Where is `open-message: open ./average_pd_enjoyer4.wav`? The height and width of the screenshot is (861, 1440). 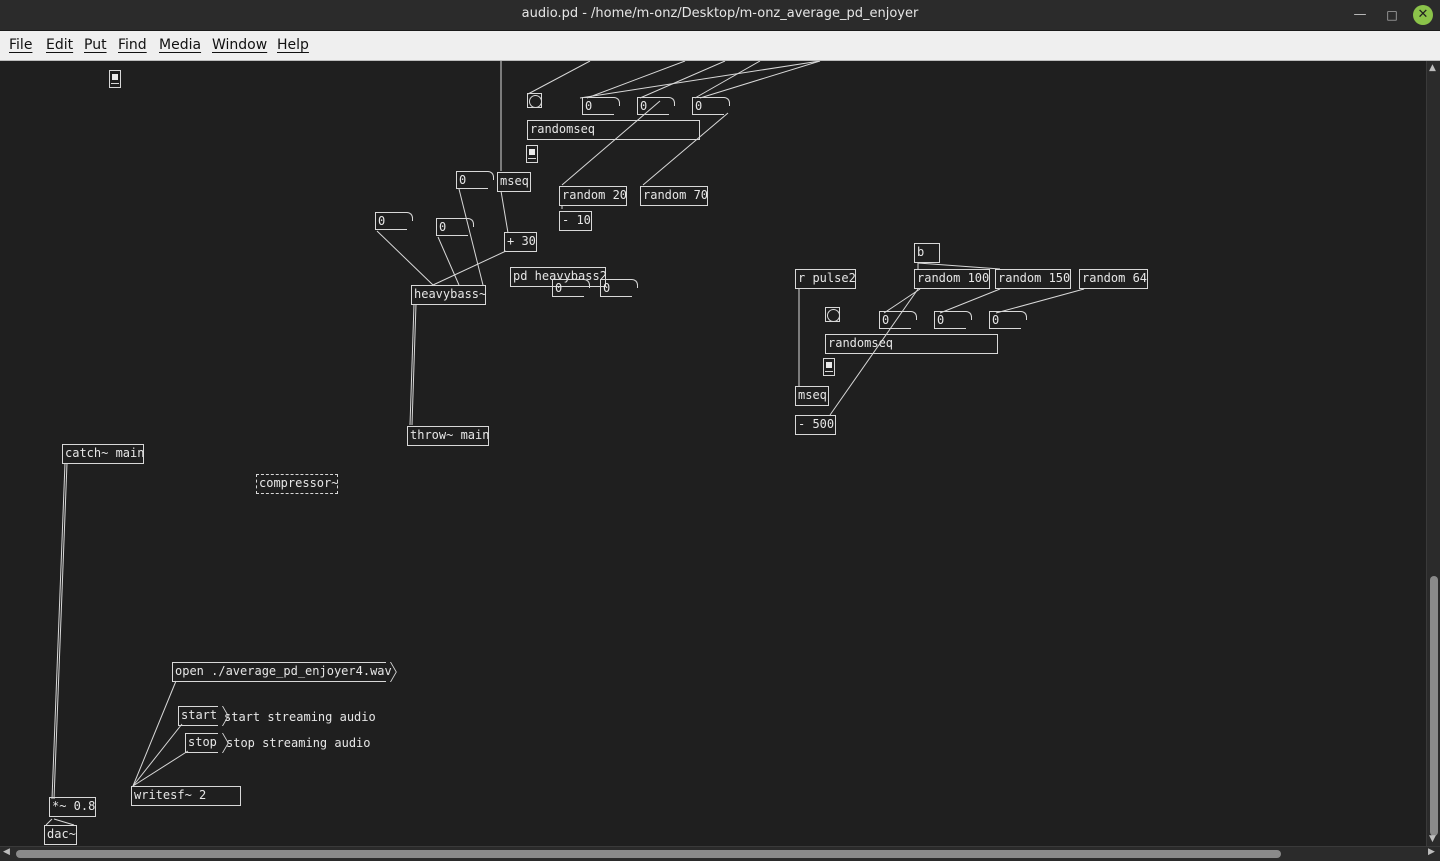
open-message: open ./average_pd_enjoyer4.wav is located at coordinates (282, 672).